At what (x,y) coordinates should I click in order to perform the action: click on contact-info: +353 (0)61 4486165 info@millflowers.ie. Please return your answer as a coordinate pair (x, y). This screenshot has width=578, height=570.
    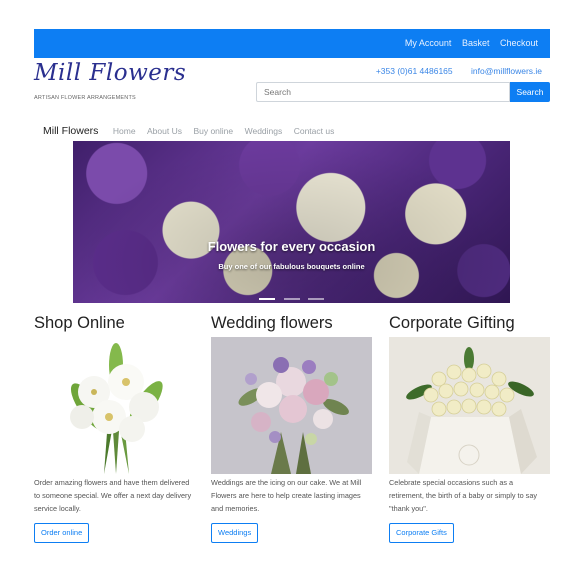
    Looking at the image, I should click on (451, 71).